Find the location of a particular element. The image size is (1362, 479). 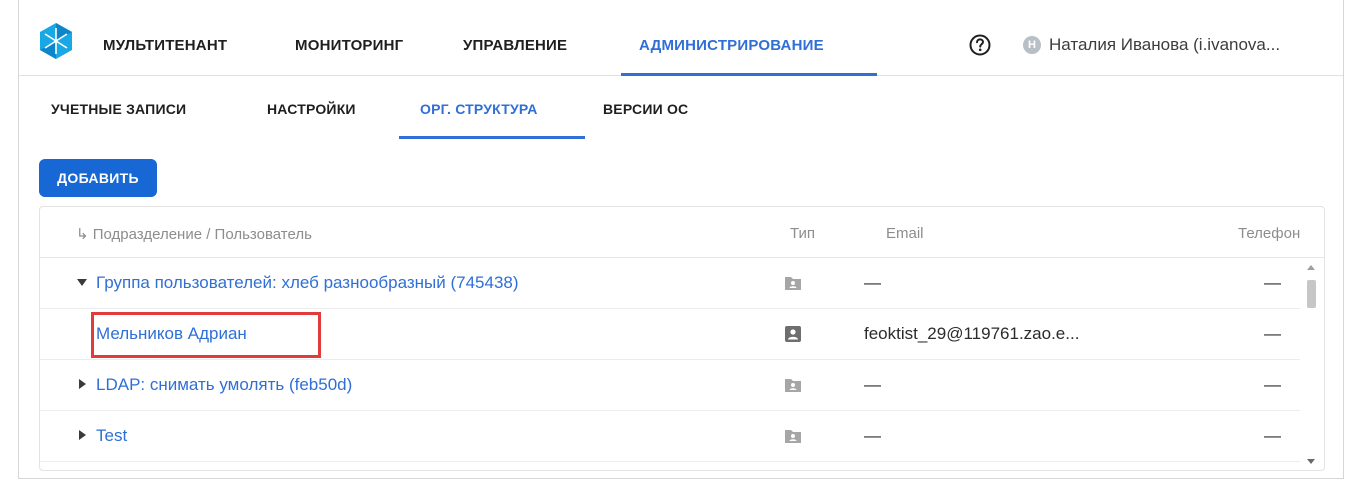

scroll-down-arrow-icon is located at coordinates (1311, 461).